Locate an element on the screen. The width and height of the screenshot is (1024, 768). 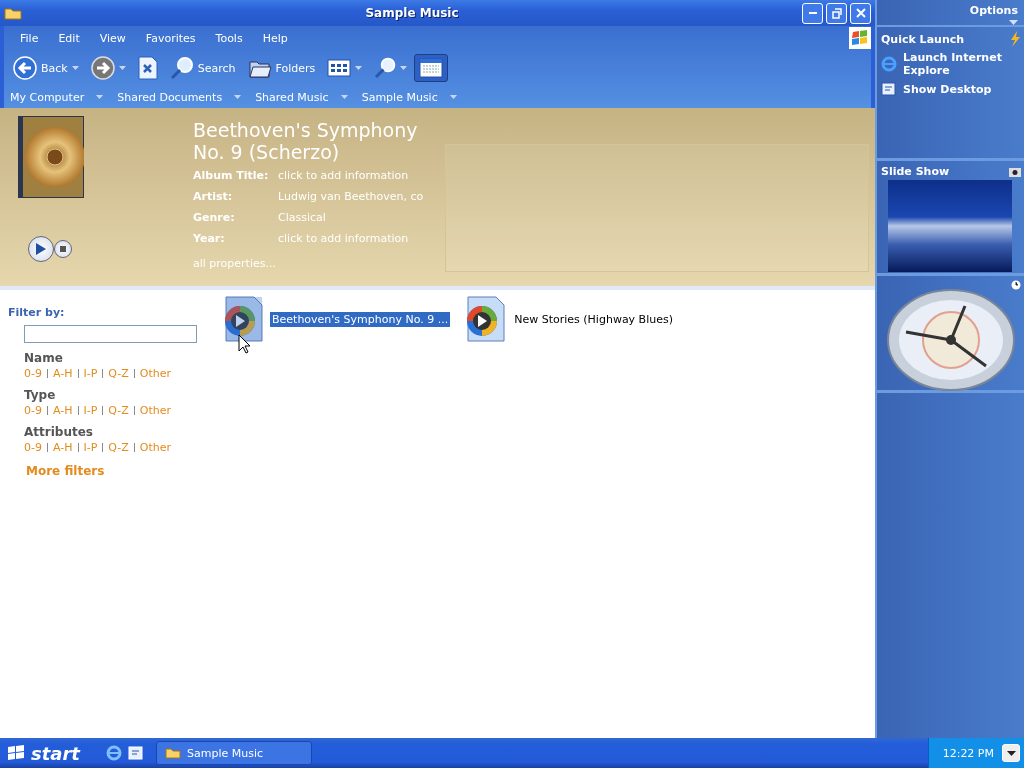
menu-item: File is located at coordinates (29, 38).